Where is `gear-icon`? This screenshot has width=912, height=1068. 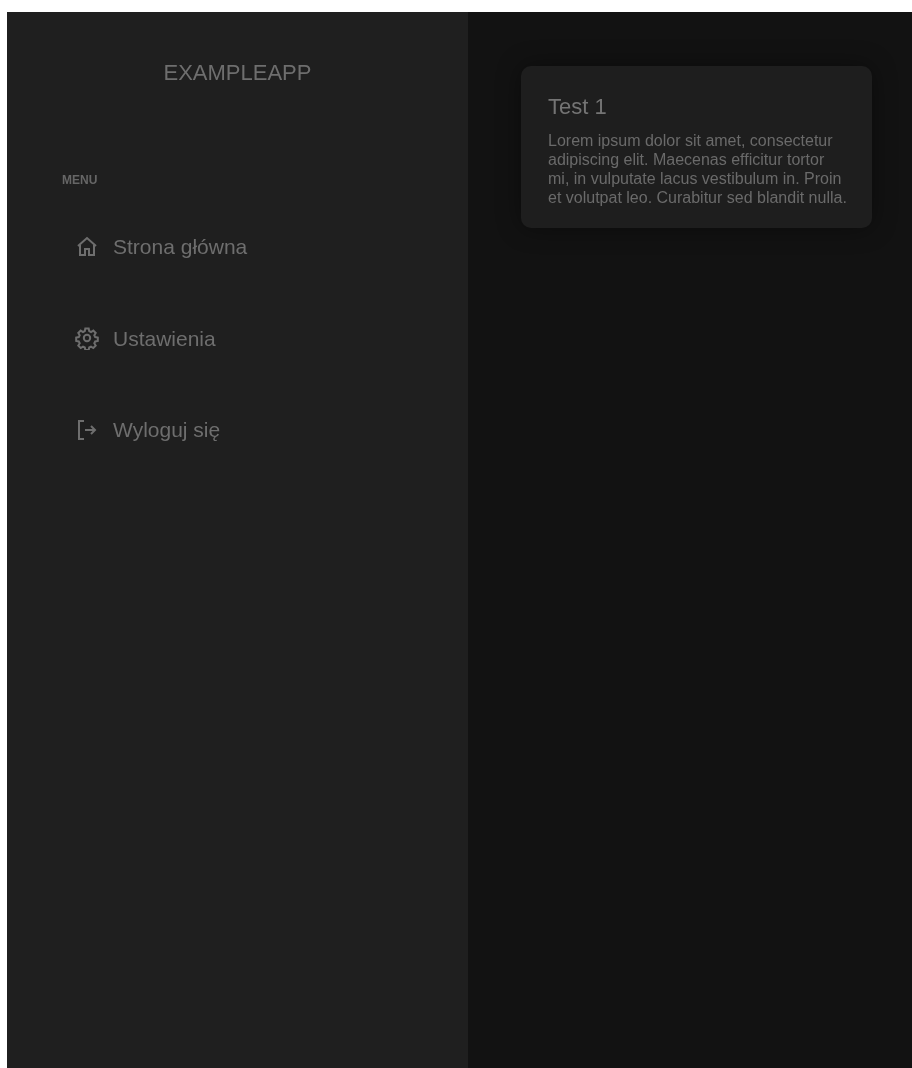
gear-icon is located at coordinates (87, 338).